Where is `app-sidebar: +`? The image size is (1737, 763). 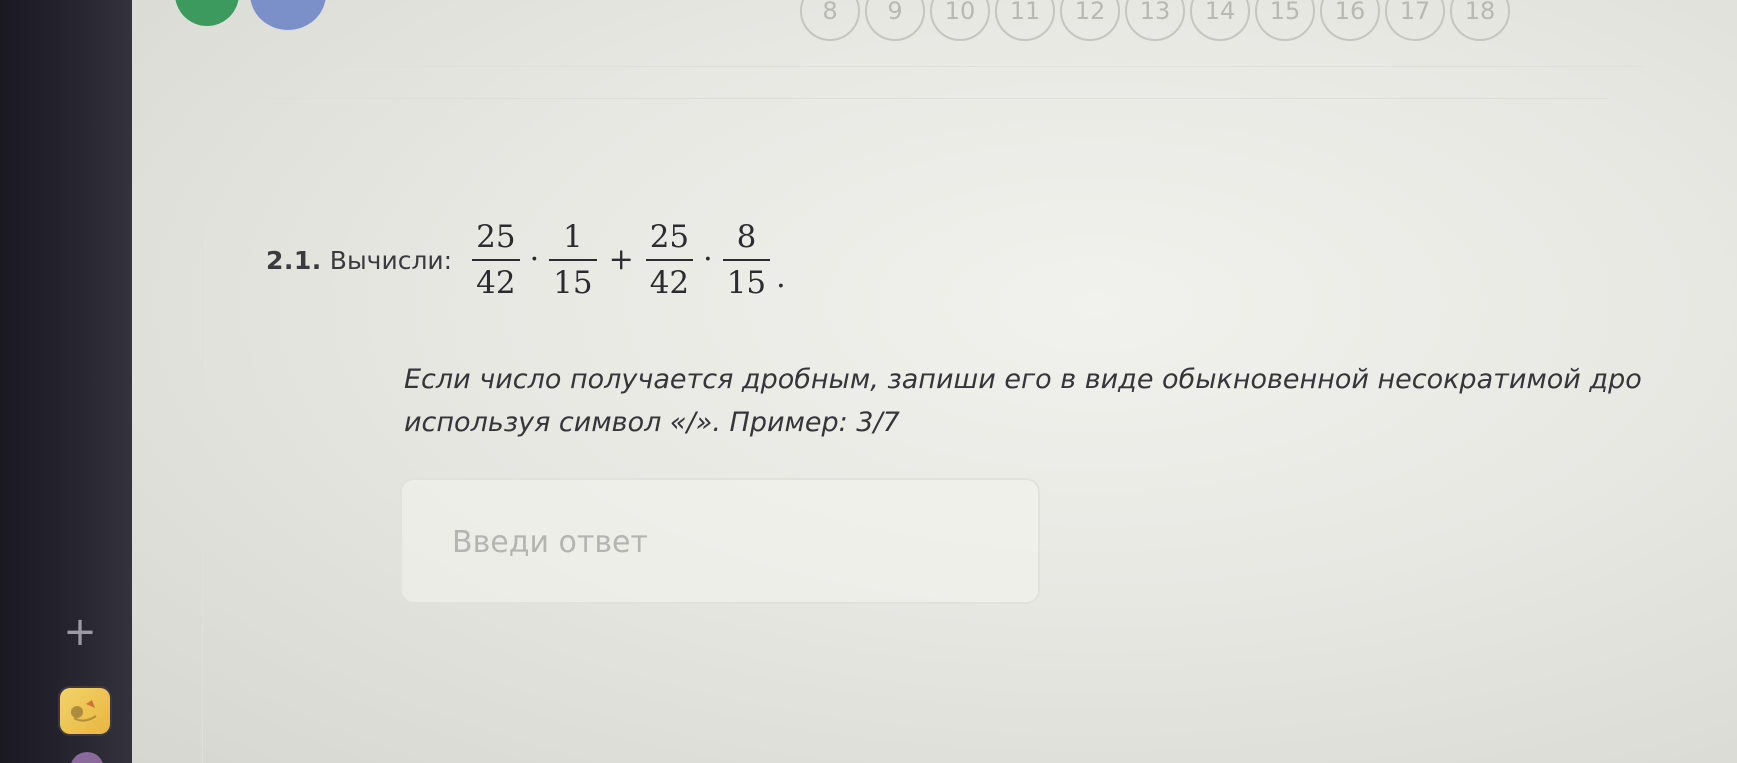
app-sidebar: + is located at coordinates (66, 381).